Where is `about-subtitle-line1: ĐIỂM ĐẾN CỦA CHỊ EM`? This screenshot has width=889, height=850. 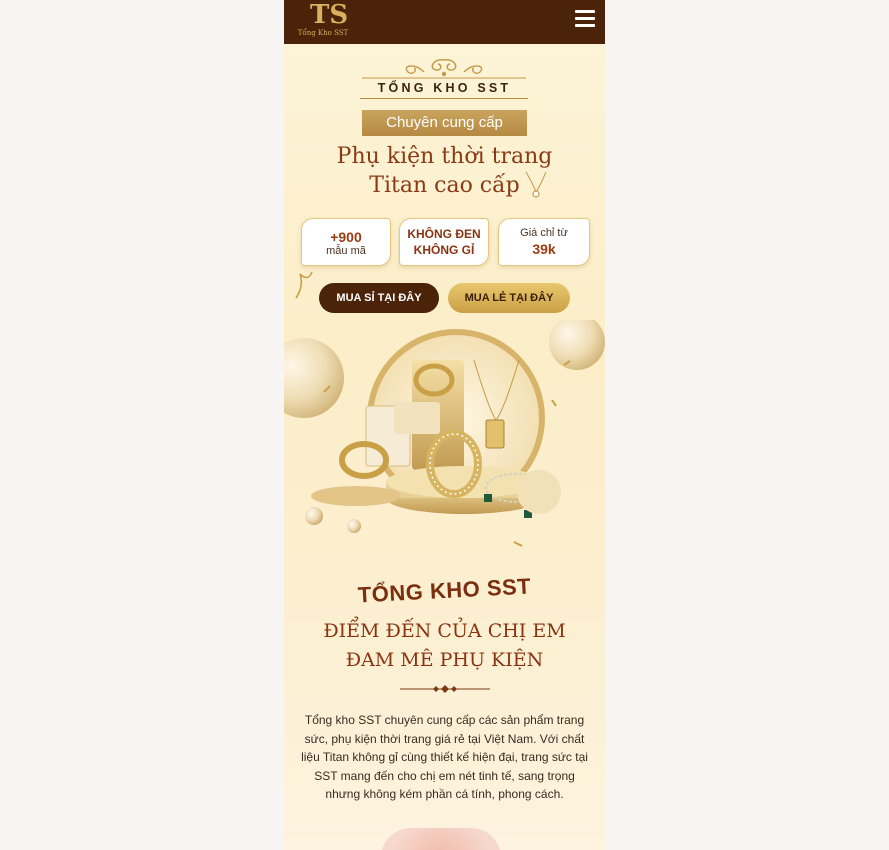
about-subtitle-line1: ĐIỂM ĐẾN CỦA CHỊ EM is located at coordinates (444, 631).